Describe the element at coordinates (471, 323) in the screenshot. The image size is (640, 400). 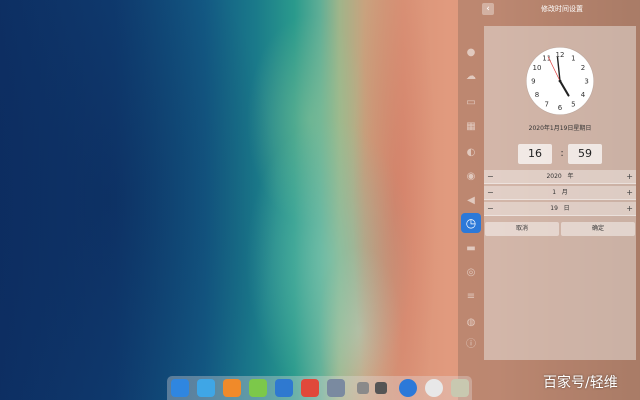
I see `update-icon: ◍` at that location.